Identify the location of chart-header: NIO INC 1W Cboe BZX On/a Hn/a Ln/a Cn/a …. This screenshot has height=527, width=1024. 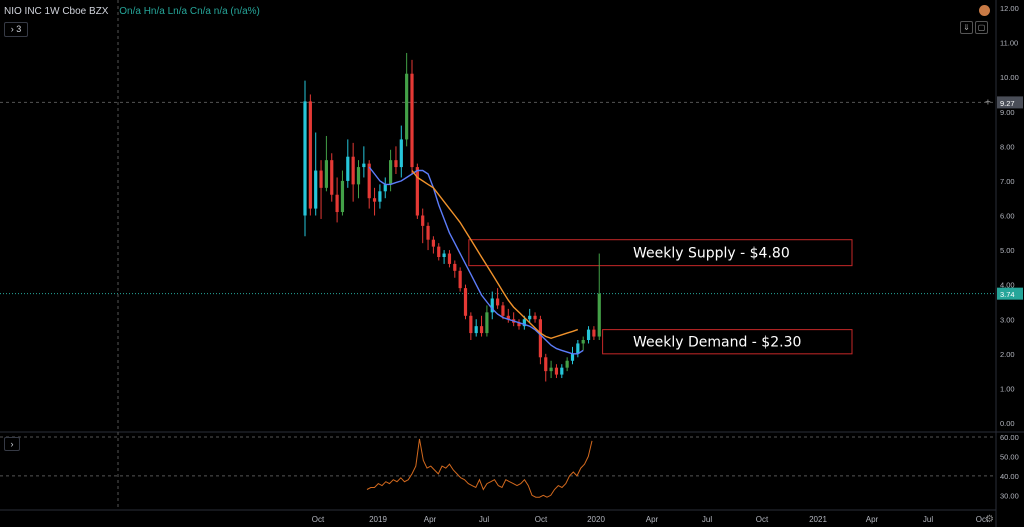
(132, 11).